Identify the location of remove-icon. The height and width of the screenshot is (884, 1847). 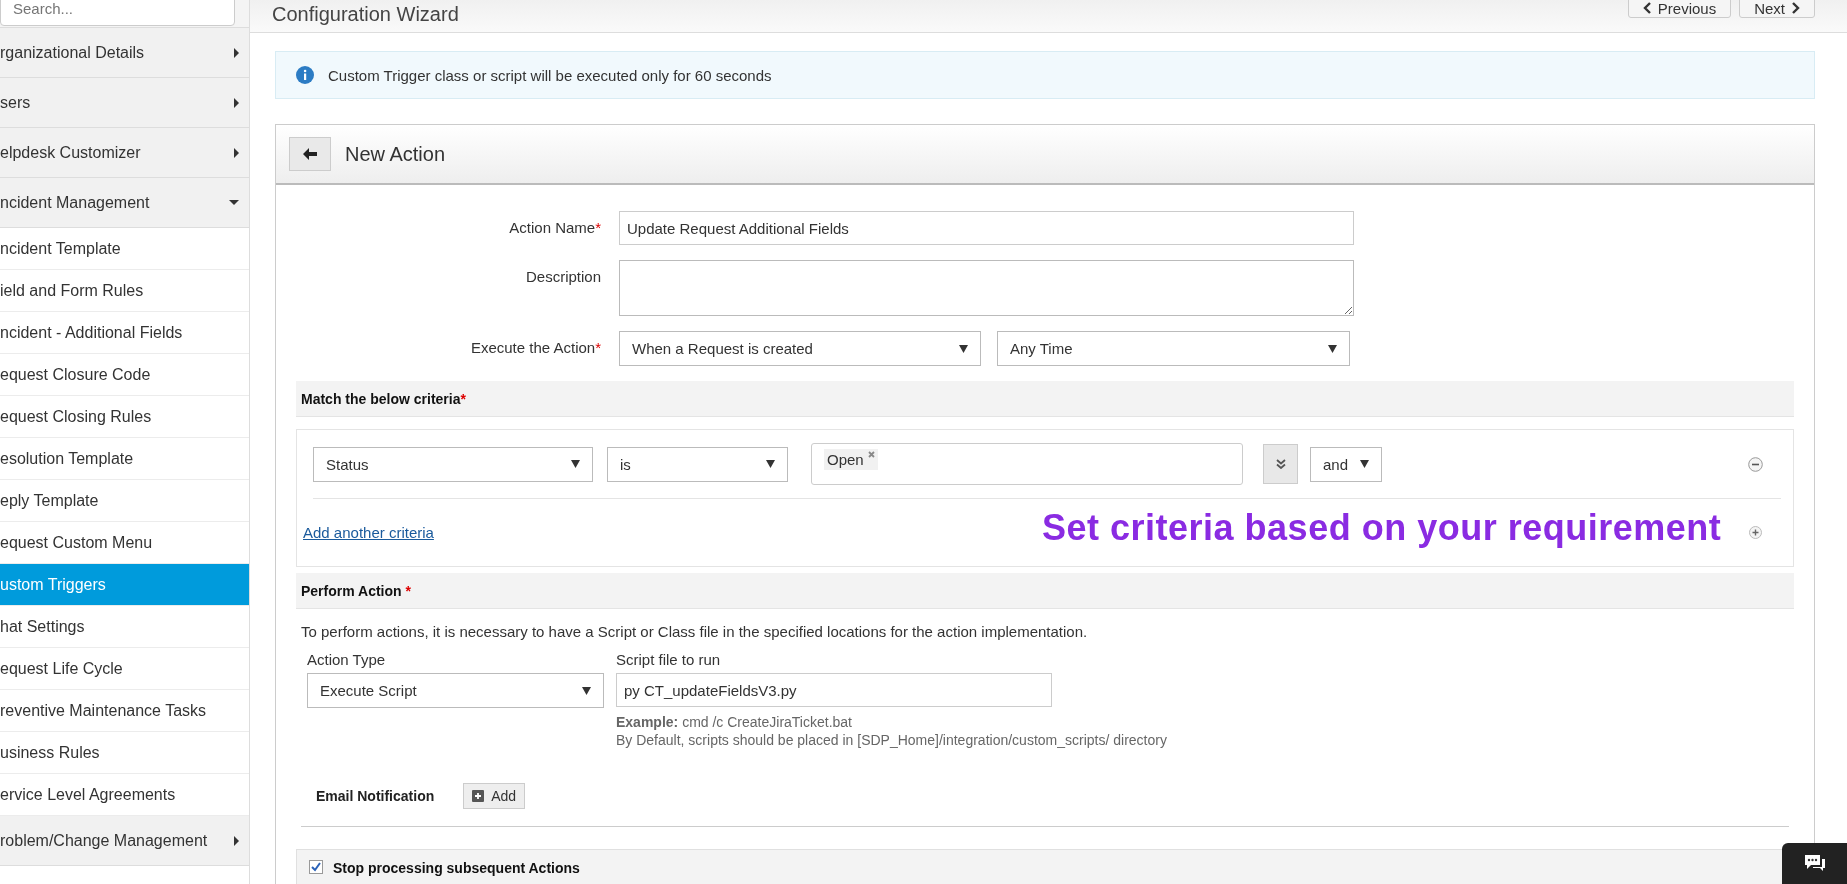
(1755, 464).